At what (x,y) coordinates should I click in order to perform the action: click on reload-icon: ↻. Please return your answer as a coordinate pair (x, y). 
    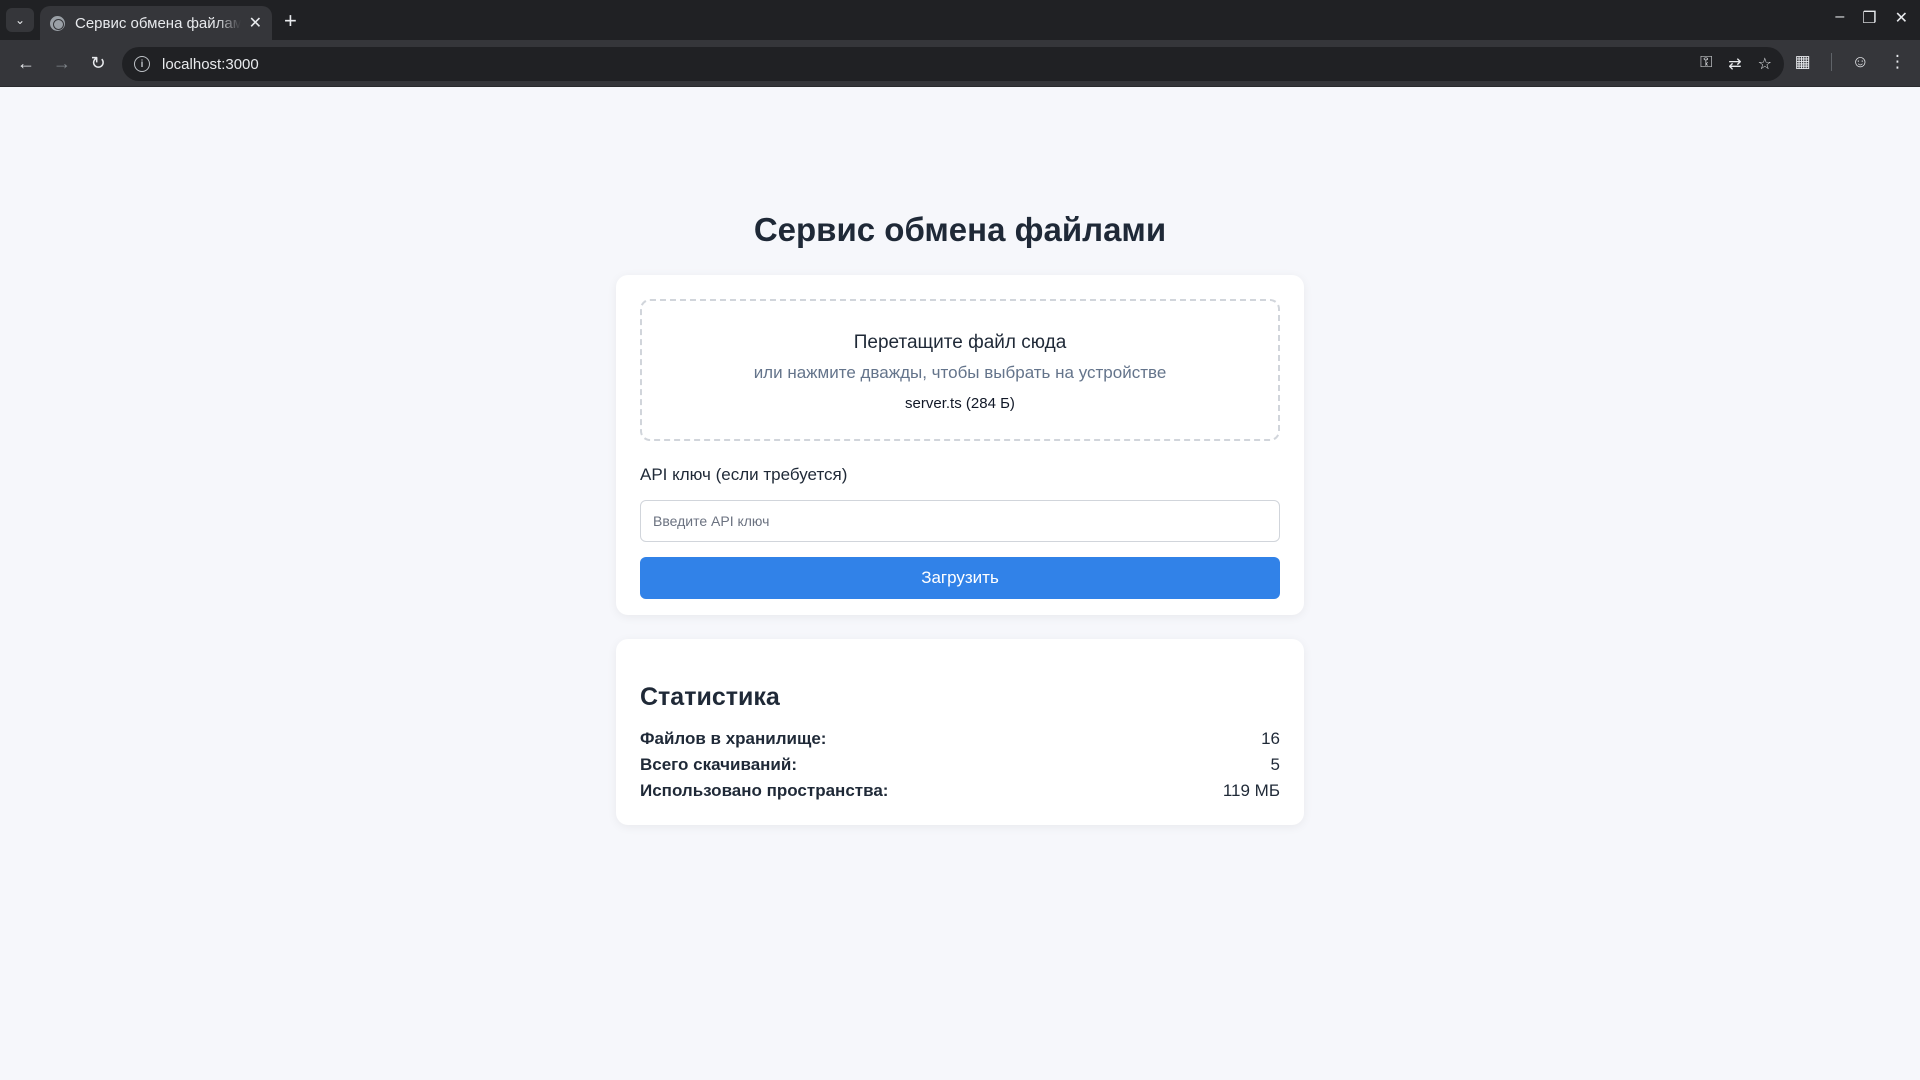
    Looking at the image, I should click on (98, 62).